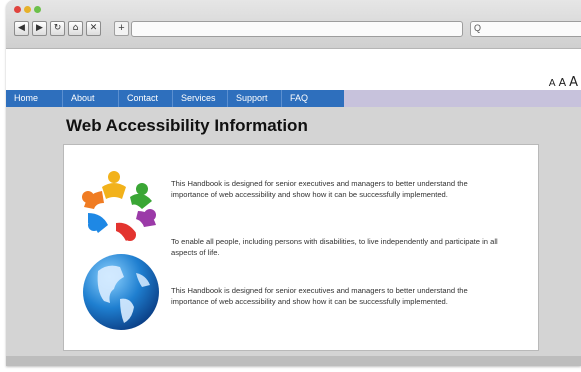  I want to click on maximize-window-icon, so click(37, 9).